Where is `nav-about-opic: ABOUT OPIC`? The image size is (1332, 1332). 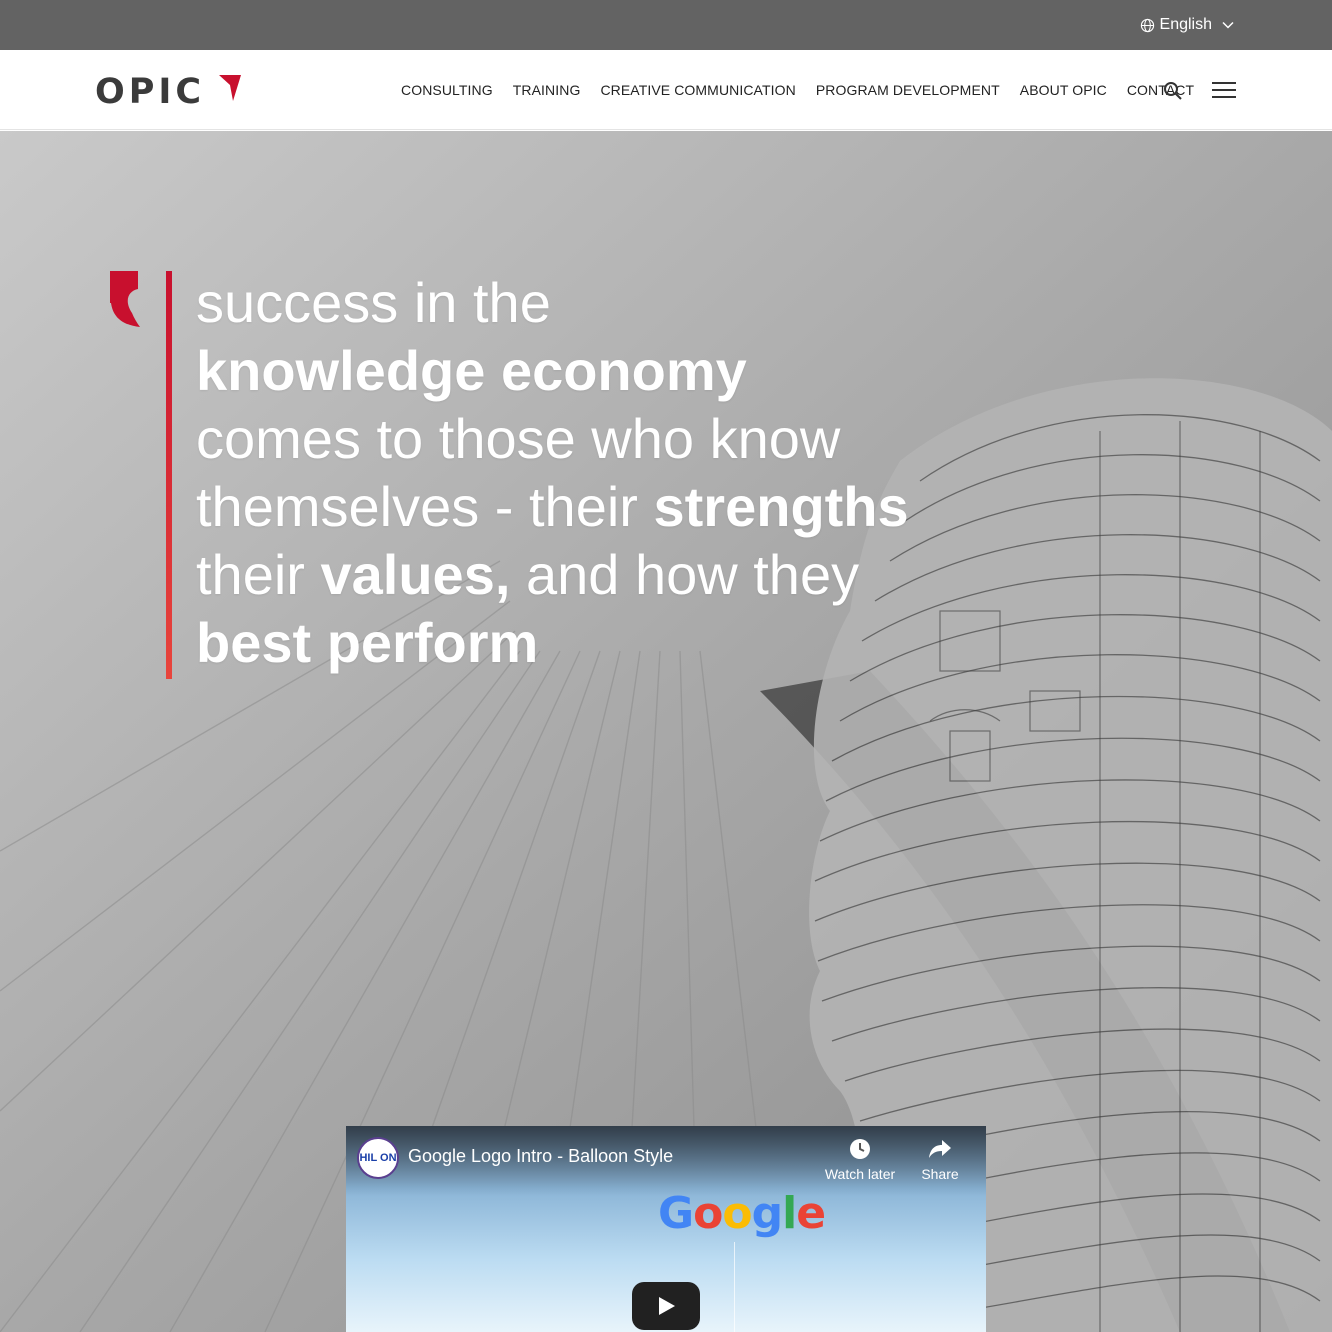 nav-about-opic: ABOUT OPIC is located at coordinates (1063, 90).